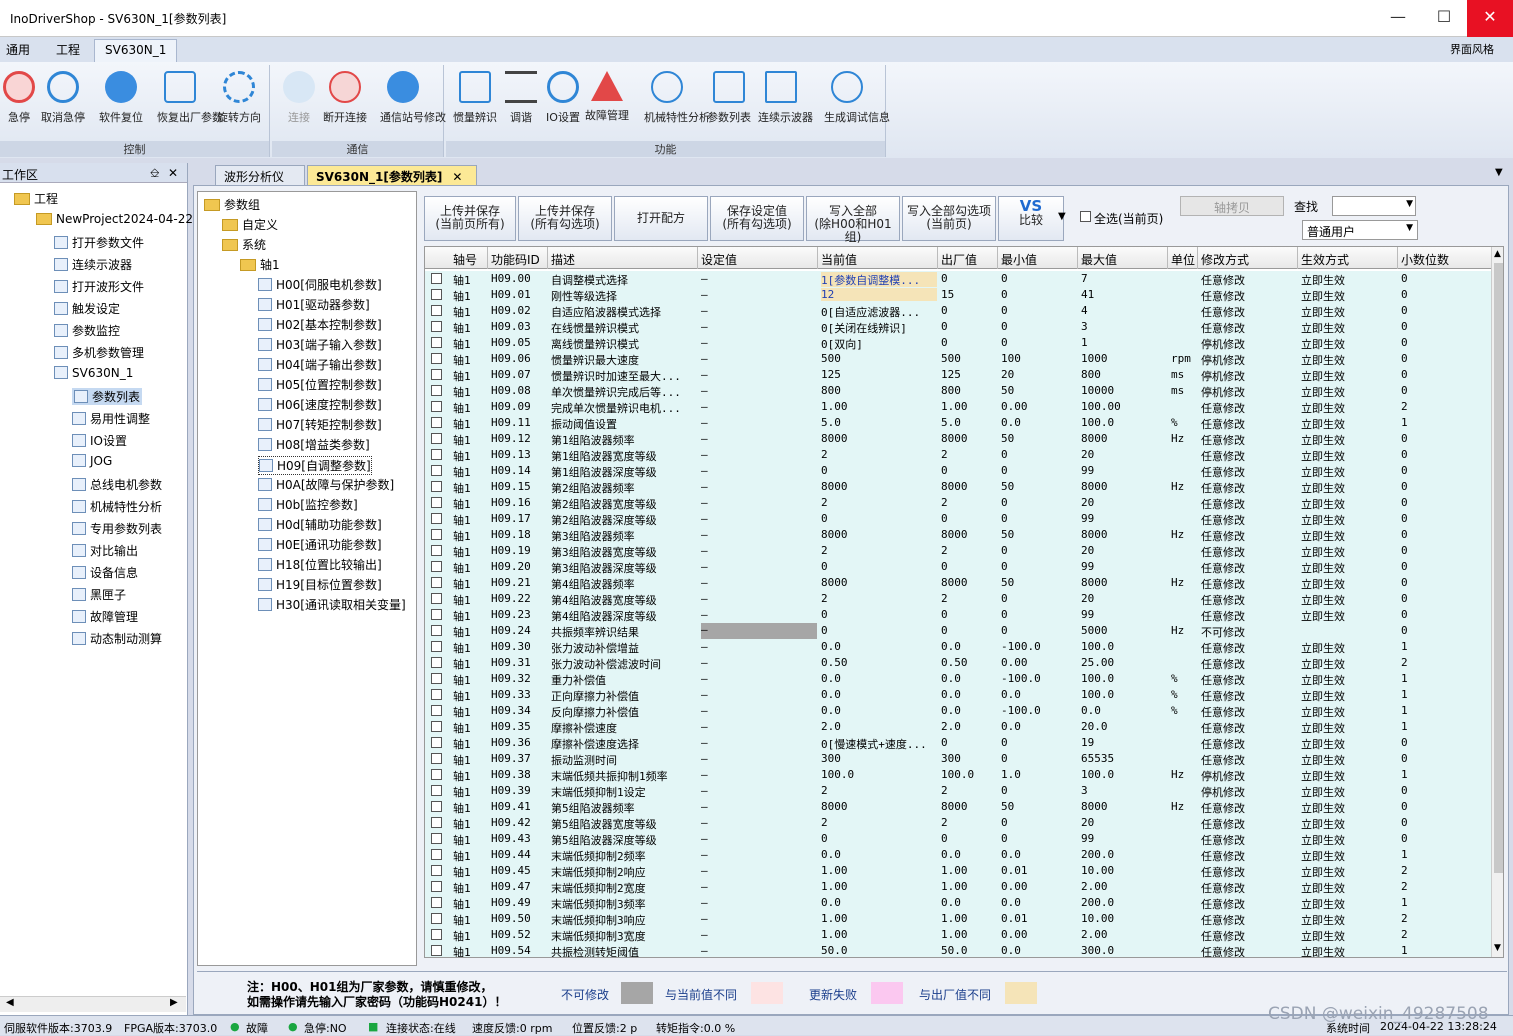  I want to click on debug-info-button: 生成调试信息, so click(857, 98).